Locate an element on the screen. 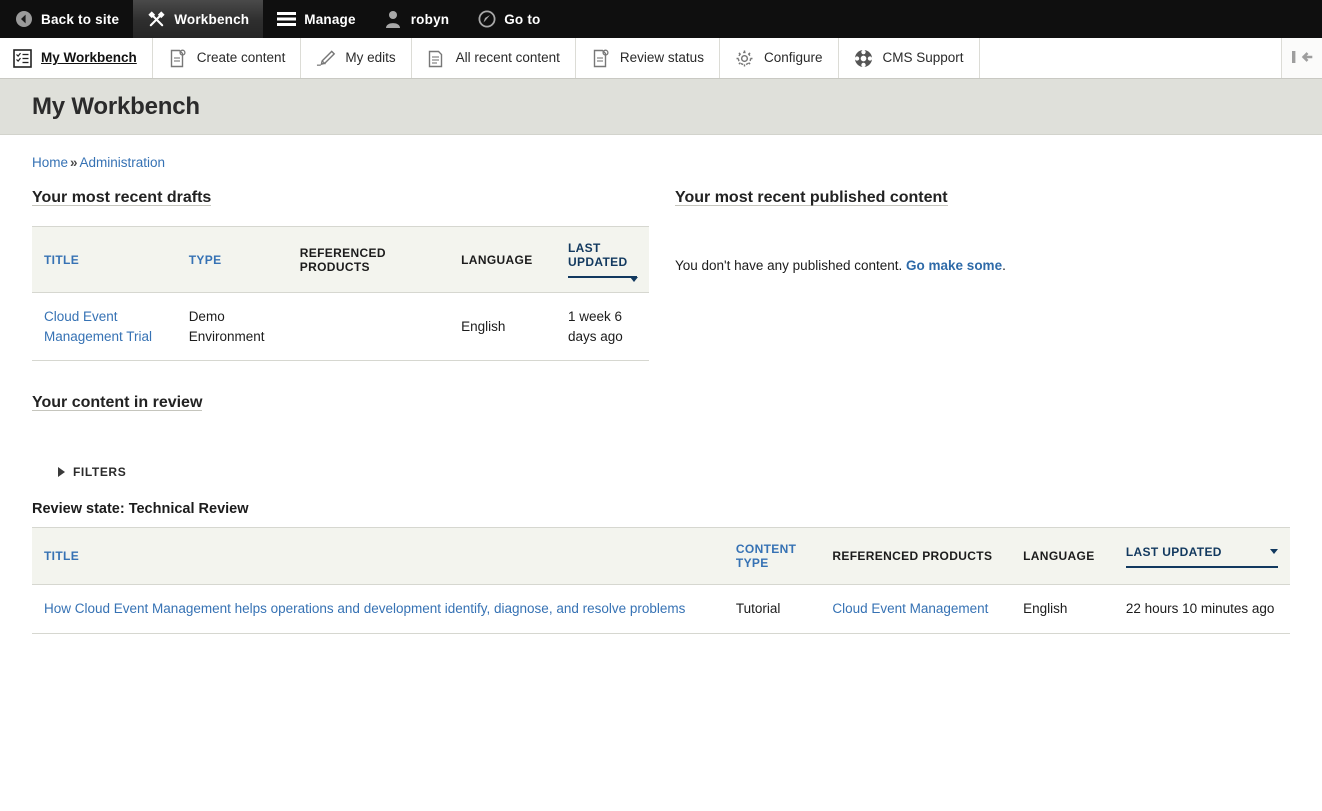  tab-label: Review status is located at coordinates (661, 58).